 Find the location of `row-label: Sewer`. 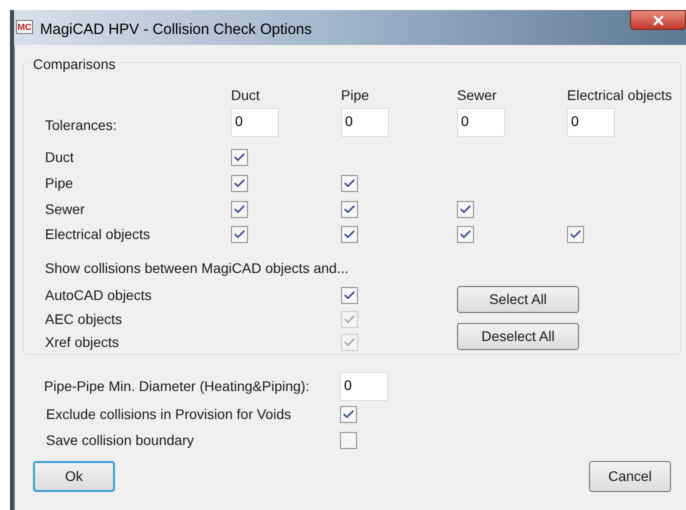

row-label: Sewer is located at coordinates (65, 209).